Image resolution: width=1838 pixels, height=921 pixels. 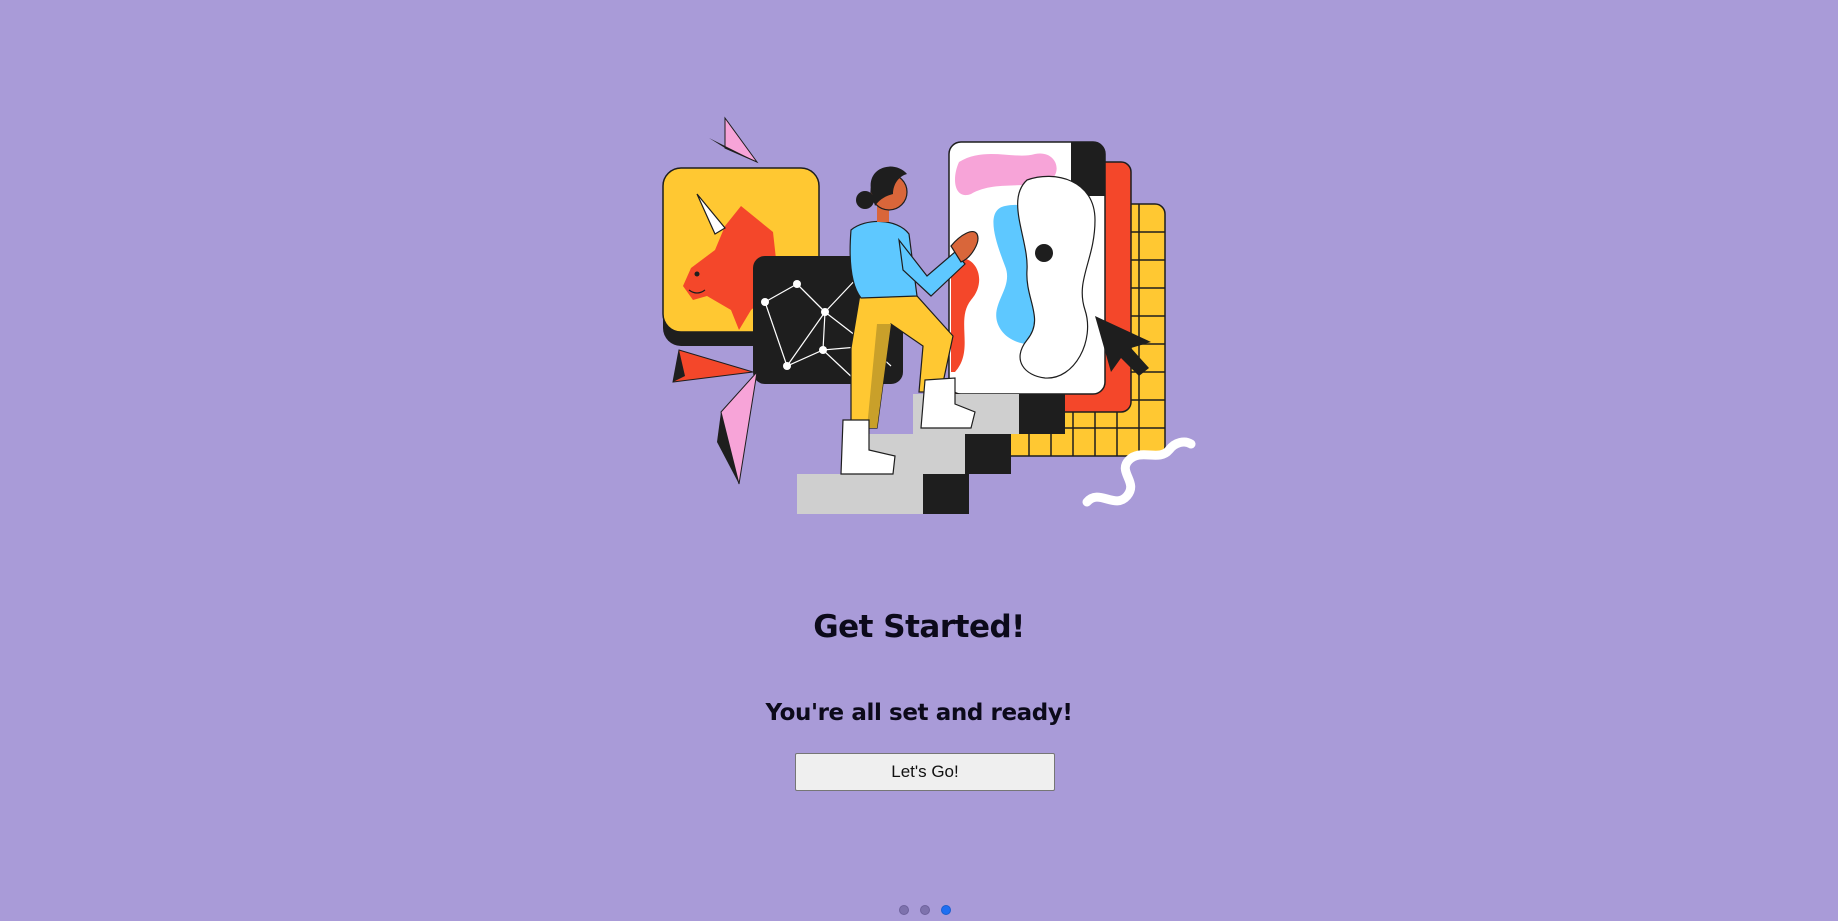 I want to click on abstract-card-shape, so click(x=1027, y=268).